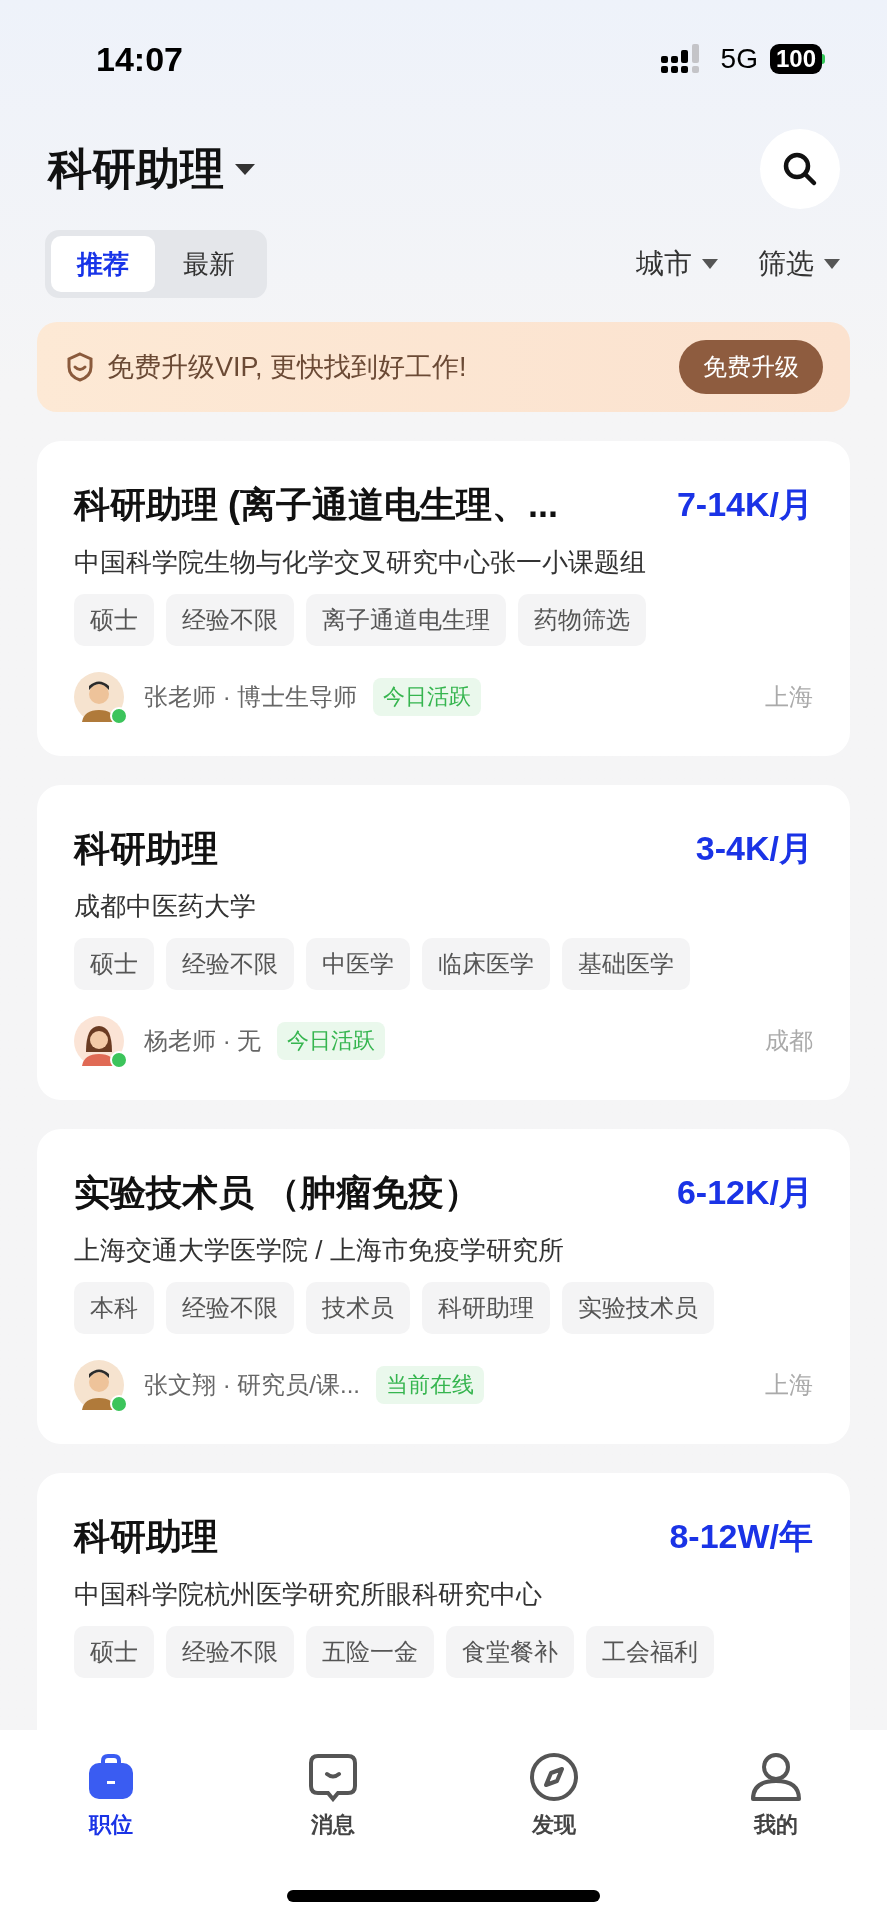 The height and width of the screenshot is (1920, 887). What do you see at coordinates (744, 1192) in the screenshot?
I see `salary-text: 6-12K/月` at bounding box center [744, 1192].